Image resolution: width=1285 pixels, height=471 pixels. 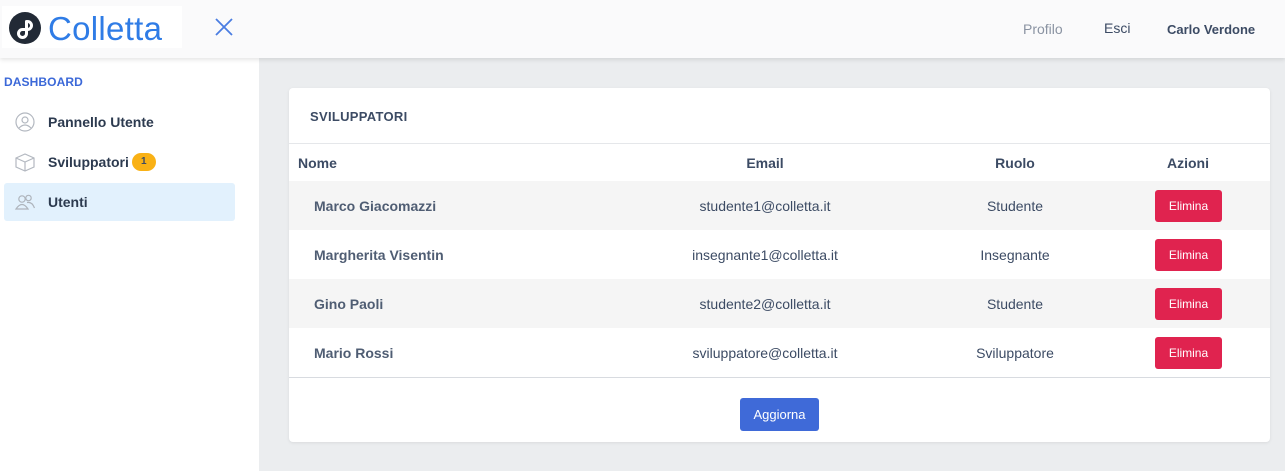 I want to click on brand: Colletta, so click(x=92, y=27).